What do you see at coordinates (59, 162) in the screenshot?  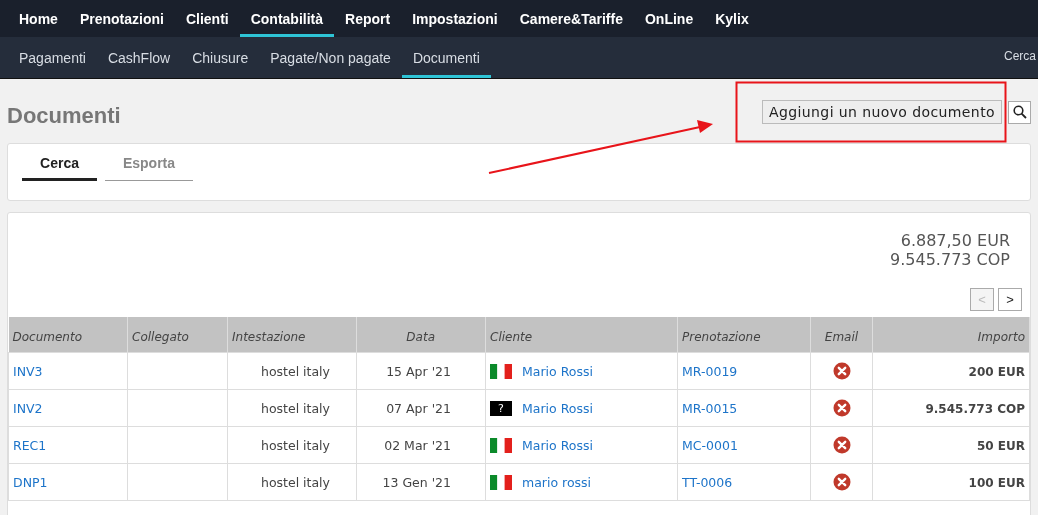 I see `tab: Cerca` at bounding box center [59, 162].